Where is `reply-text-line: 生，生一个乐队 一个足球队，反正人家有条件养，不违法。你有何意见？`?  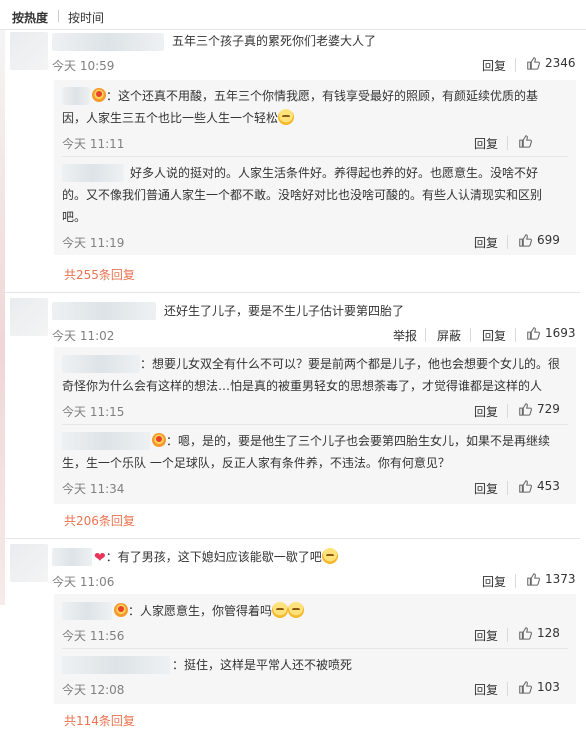
reply-text-line: 生，生一个乐队 一个足球队，反正人家有条件养，不违法。你有何意见？ is located at coordinates (256, 463).